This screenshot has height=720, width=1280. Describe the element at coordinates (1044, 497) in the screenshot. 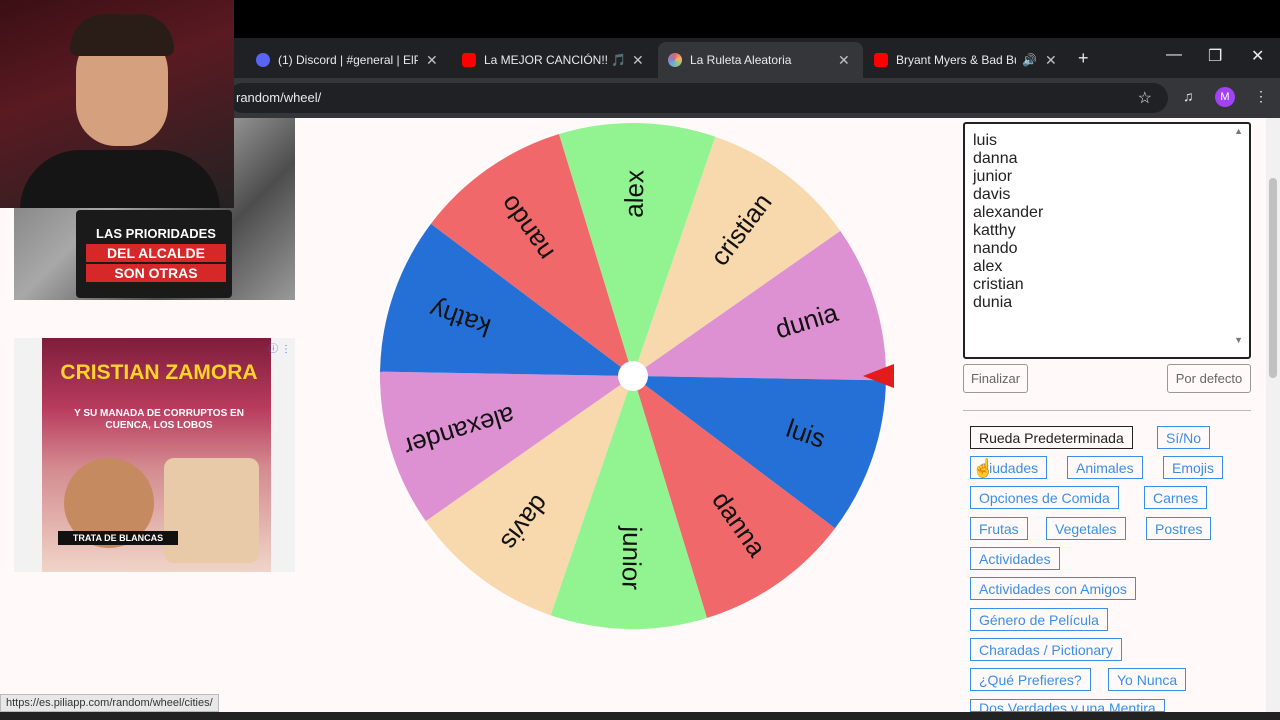

I see `preset-food-options: Opciones de Comida` at that location.